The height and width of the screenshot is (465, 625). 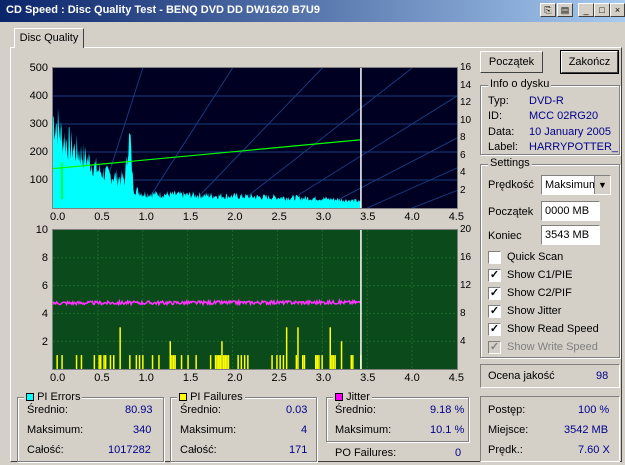 I want to click on maximize-button: □, so click(x=602, y=10).